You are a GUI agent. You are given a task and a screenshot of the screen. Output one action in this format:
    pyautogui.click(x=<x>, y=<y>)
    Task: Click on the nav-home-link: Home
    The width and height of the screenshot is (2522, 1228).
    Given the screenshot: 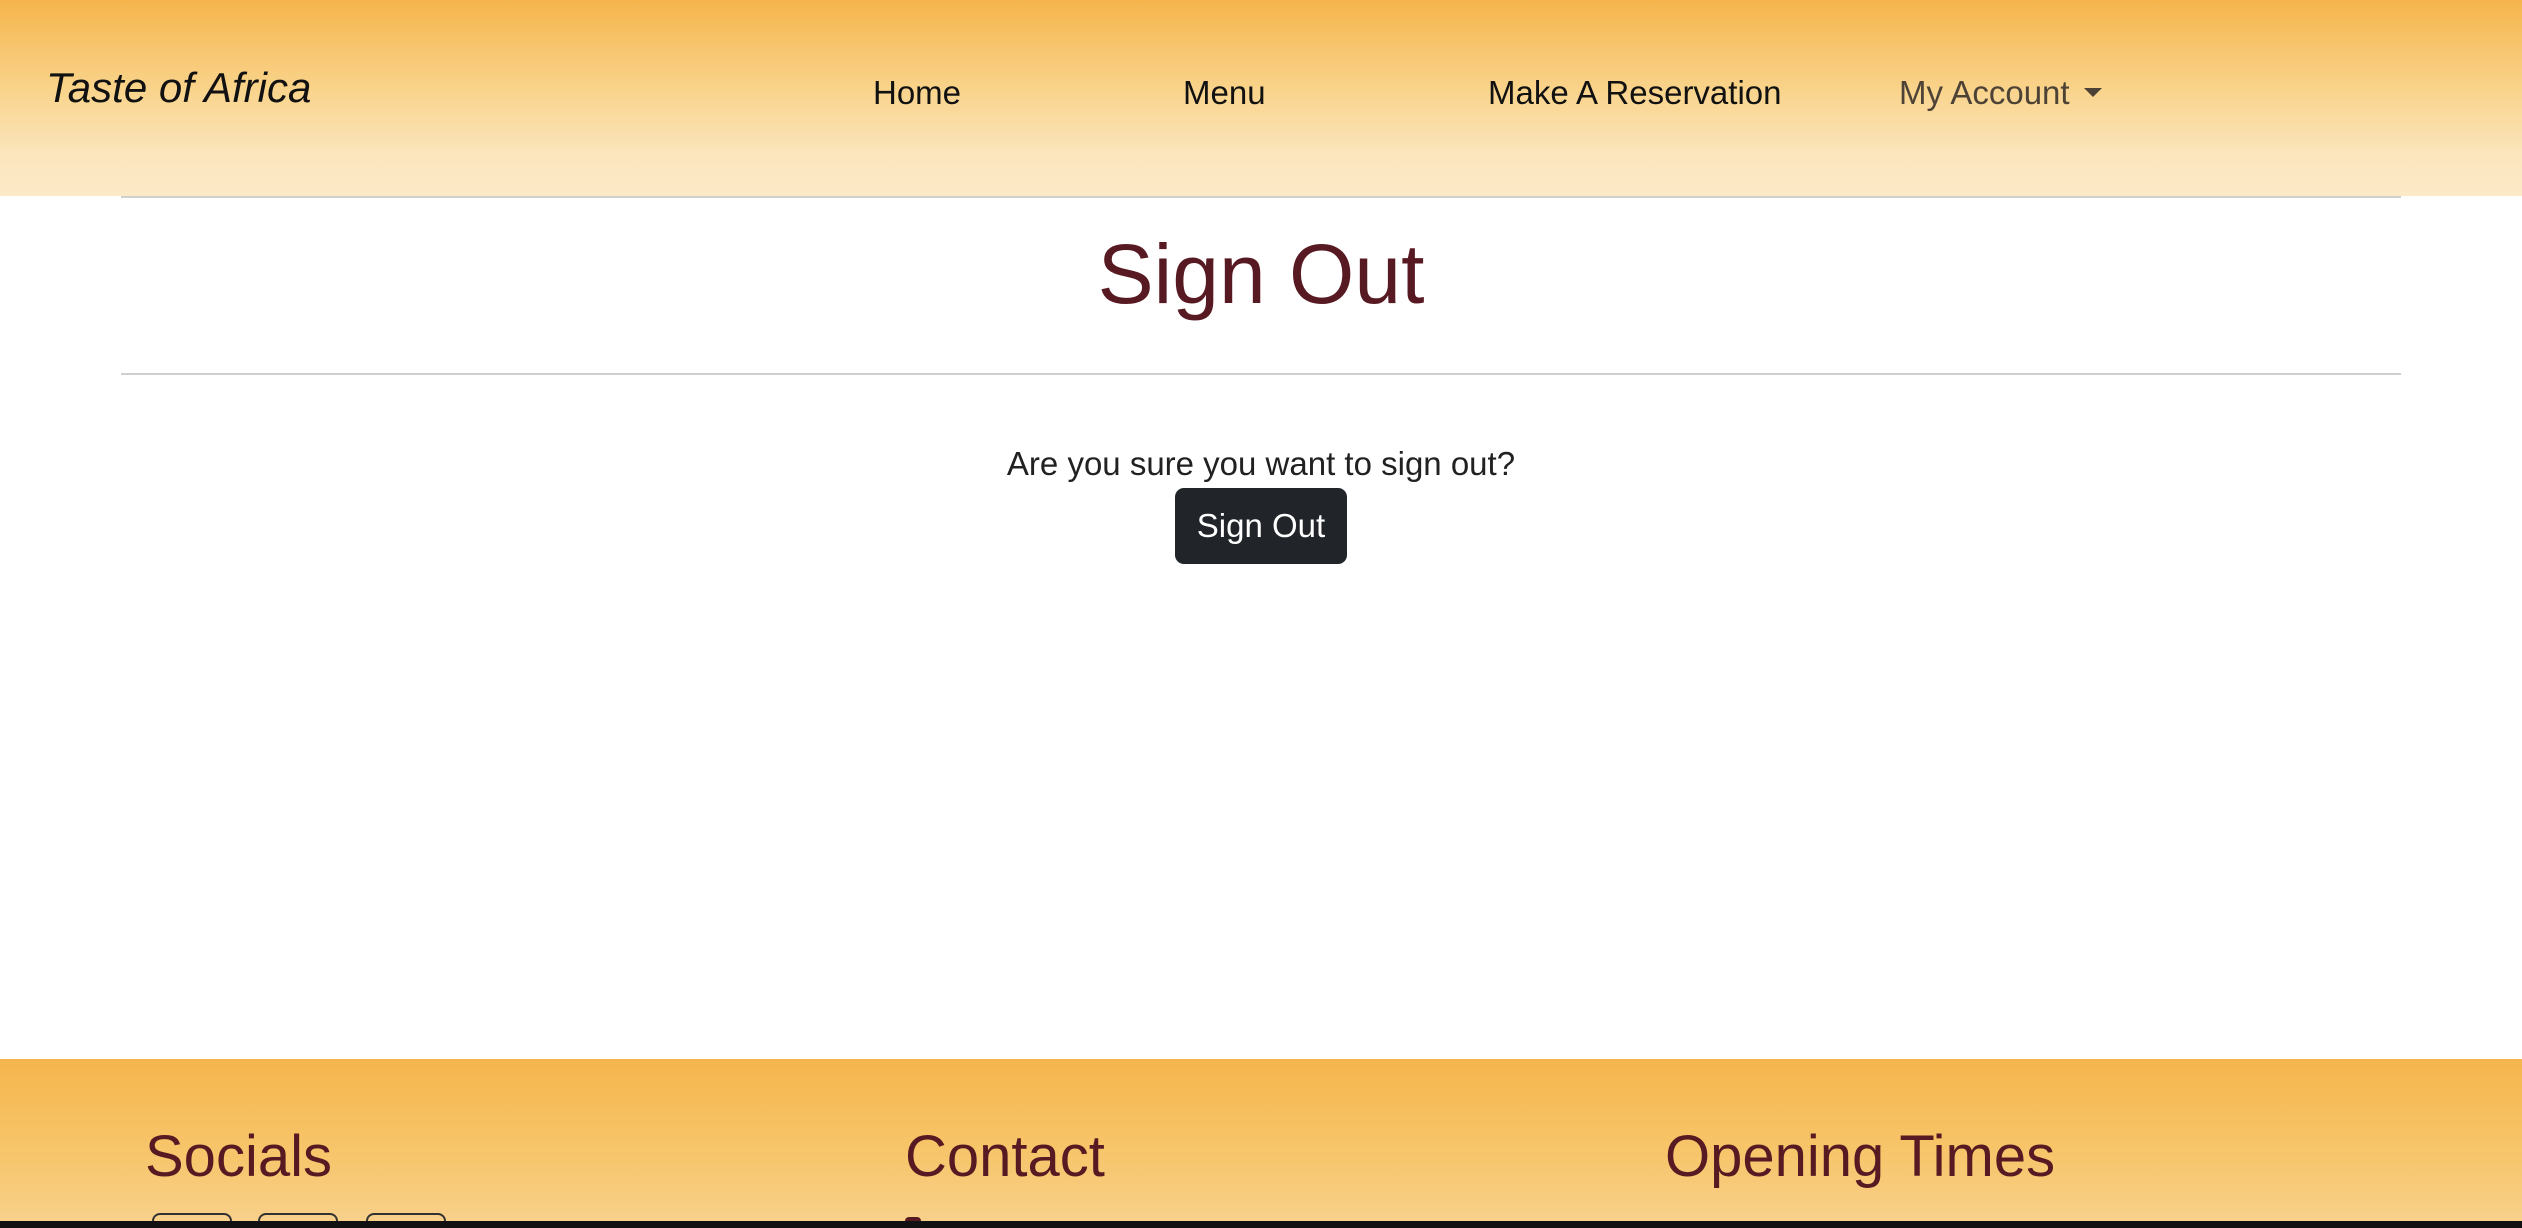 What is the action you would take?
    pyautogui.click(x=917, y=93)
    